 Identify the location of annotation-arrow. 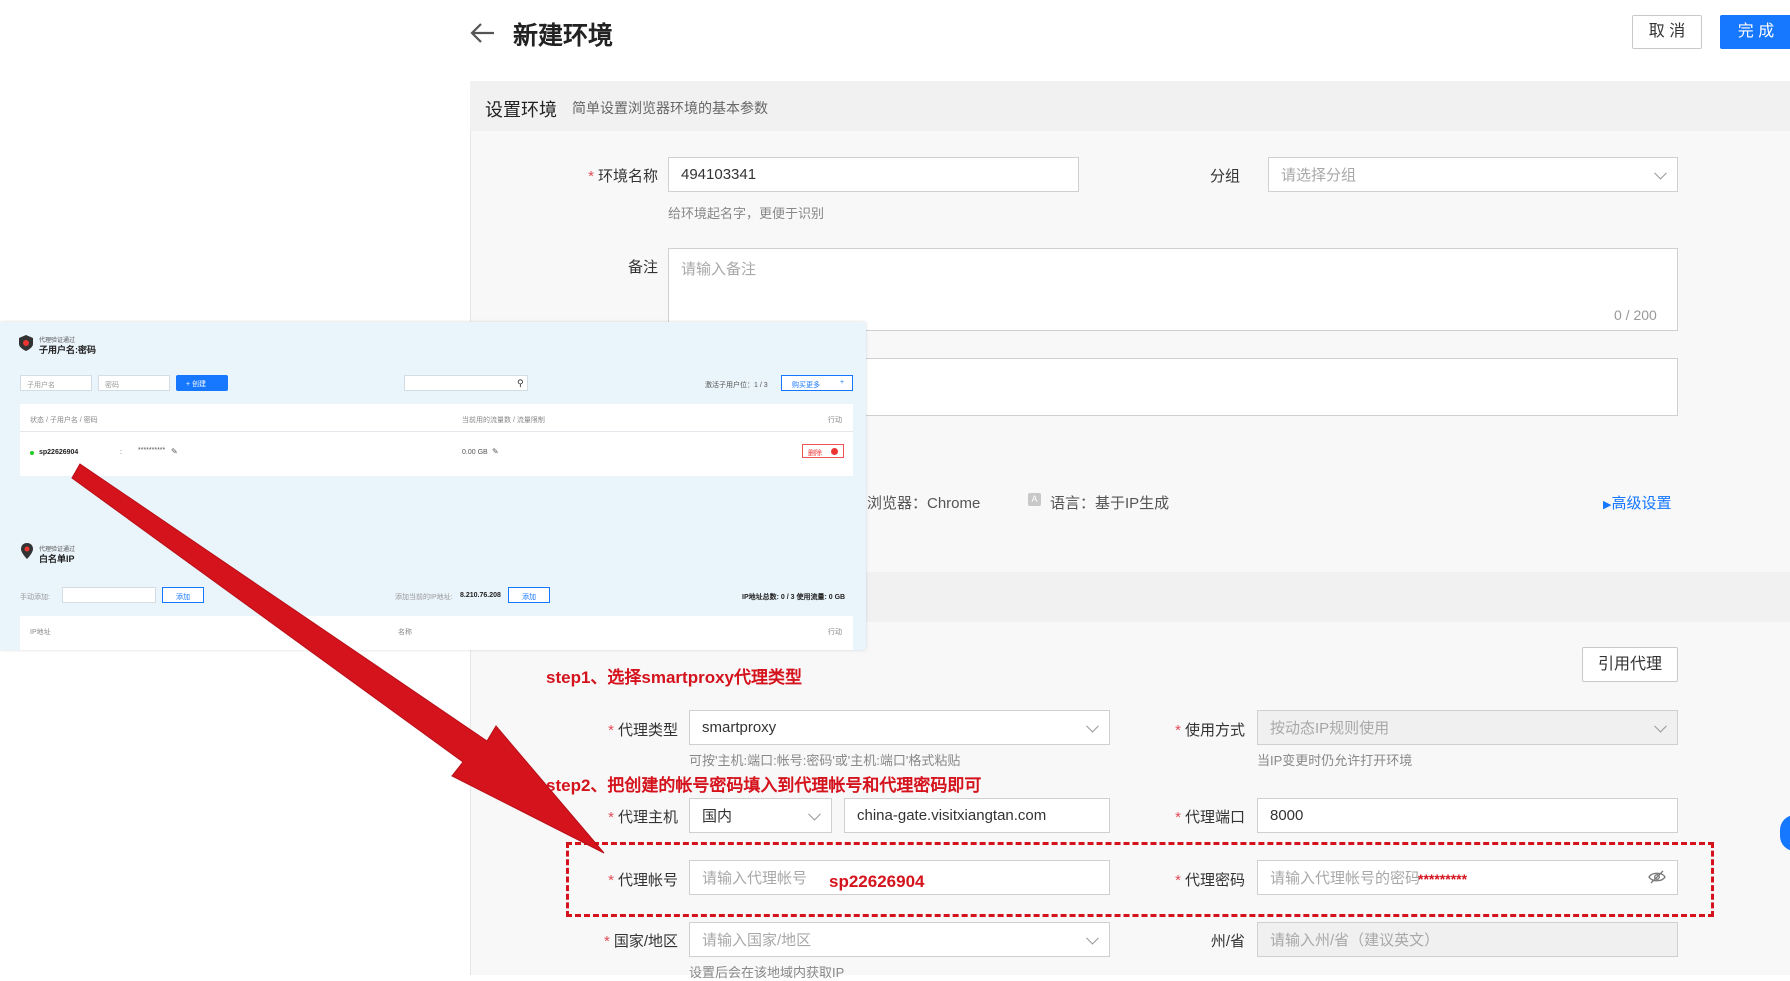
(338, 658).